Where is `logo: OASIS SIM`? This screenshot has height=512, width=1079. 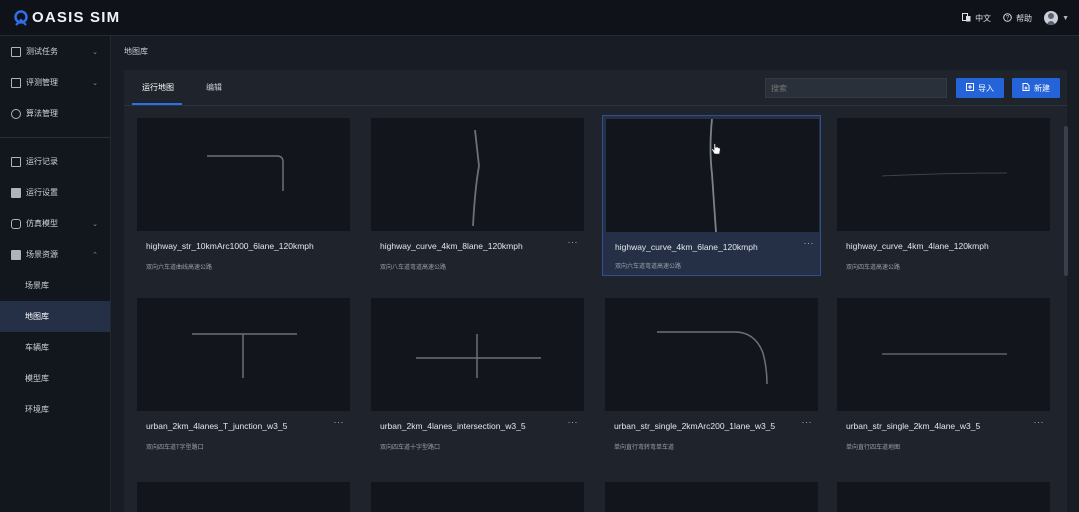
logo: OASIS SIM is located at coordinates (66, 18).